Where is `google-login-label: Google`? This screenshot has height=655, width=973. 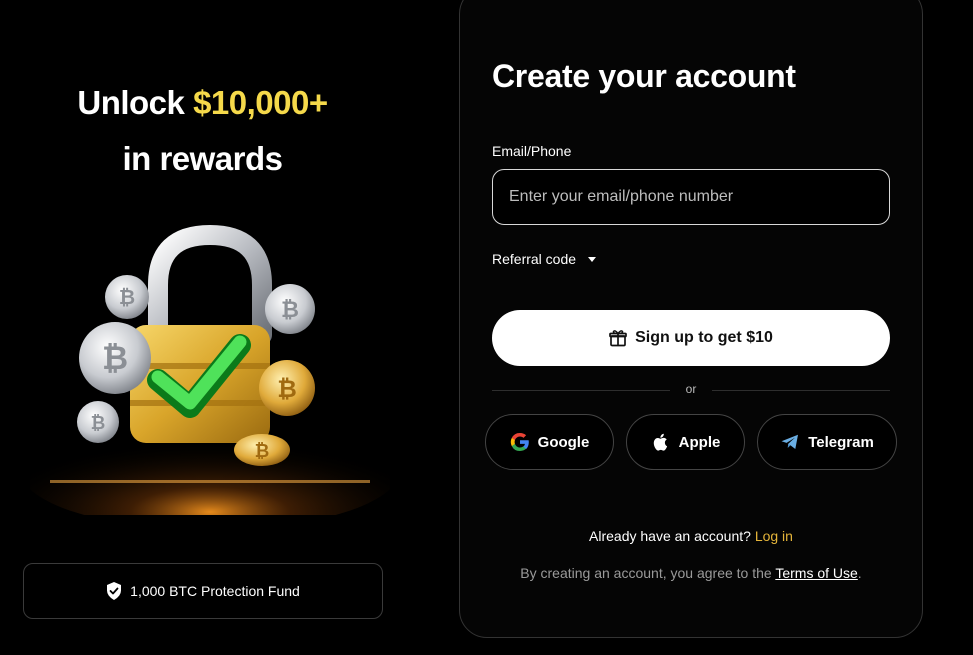 google-login-label: Google is located at coordinates (563, 442).